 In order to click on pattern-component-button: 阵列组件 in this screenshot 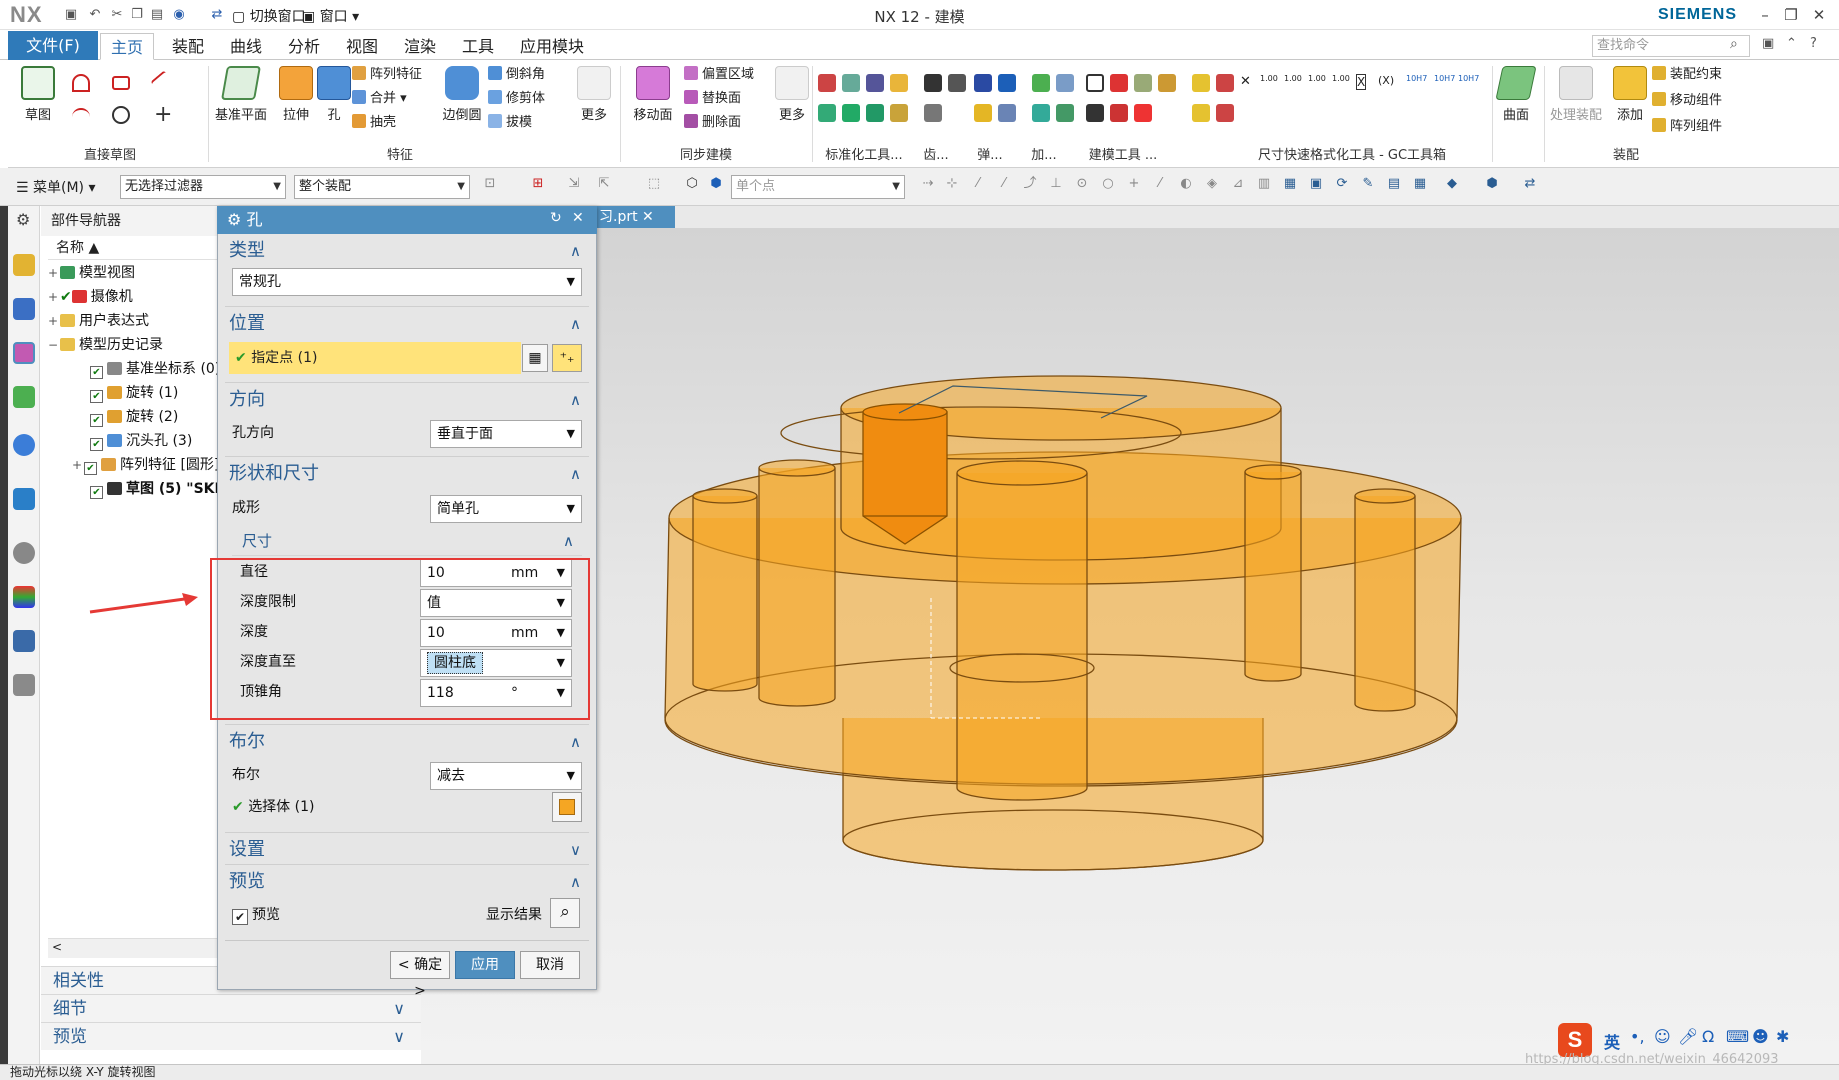, I will do `click(1687, 127)`.